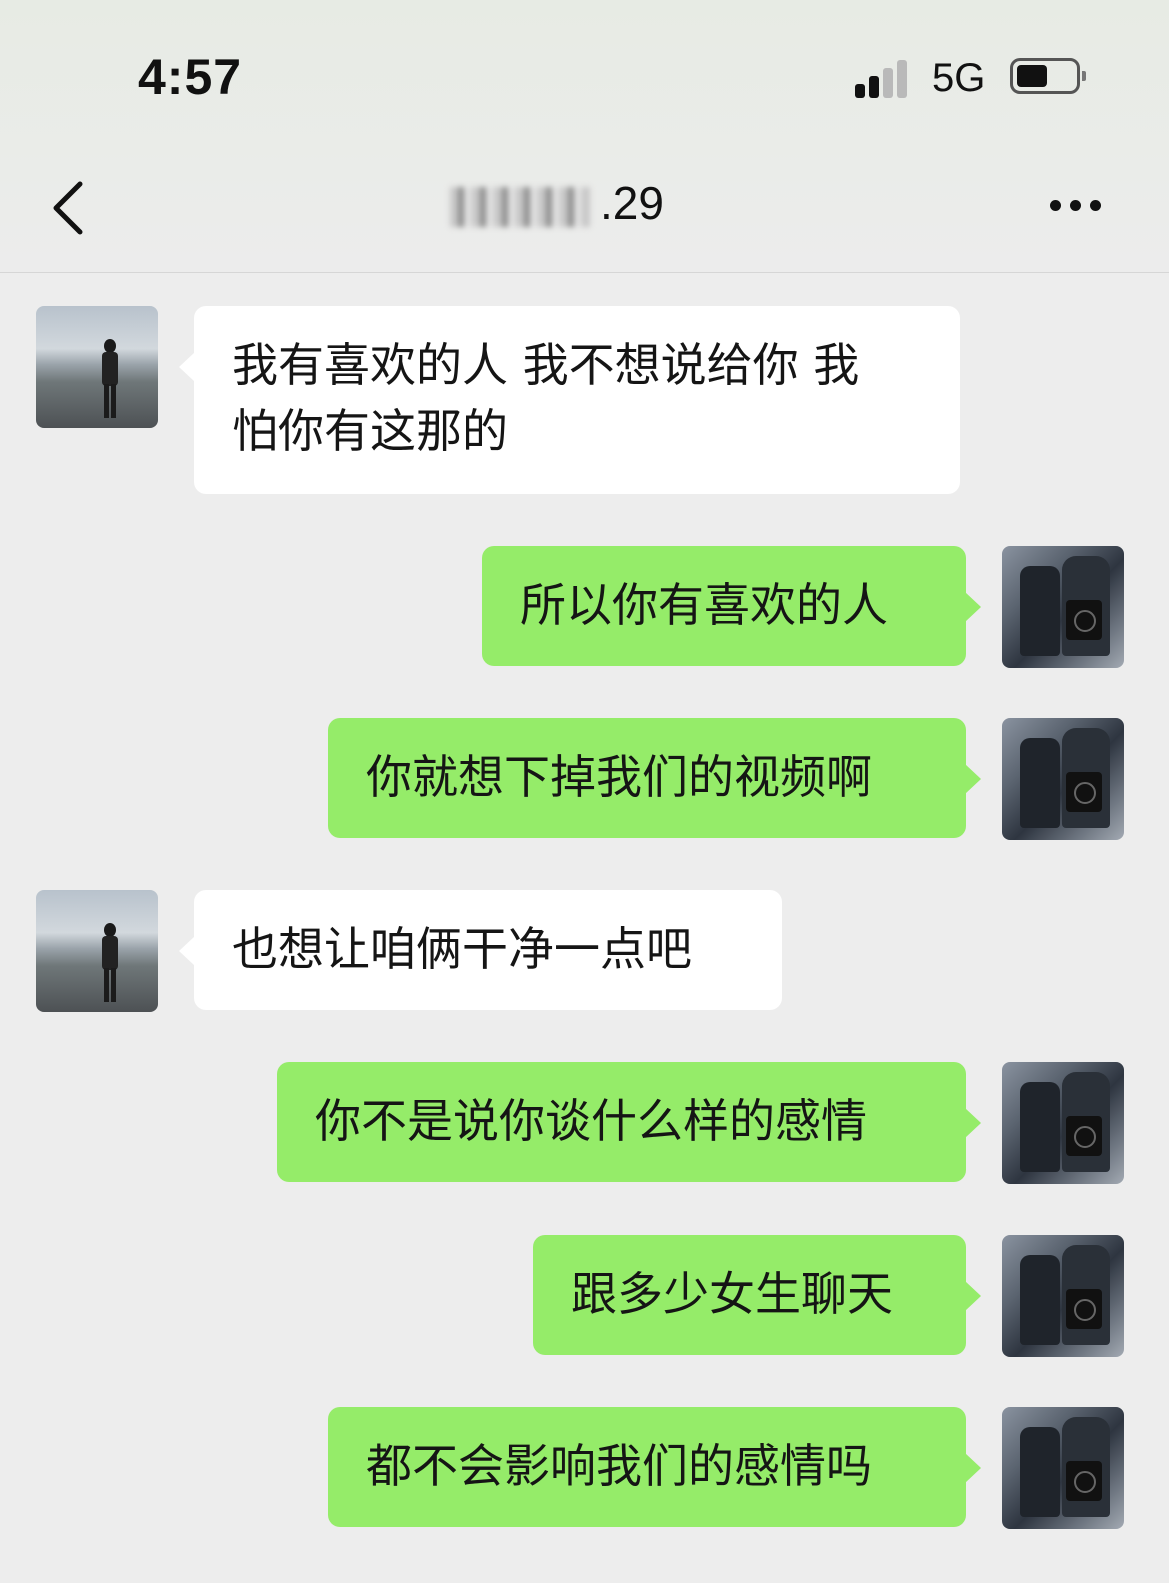 This screenshot has height=1583, width=1169. Describe the element at coordinates (886, 78) in the screenshot. I see `signal-strength-icon` at that location.